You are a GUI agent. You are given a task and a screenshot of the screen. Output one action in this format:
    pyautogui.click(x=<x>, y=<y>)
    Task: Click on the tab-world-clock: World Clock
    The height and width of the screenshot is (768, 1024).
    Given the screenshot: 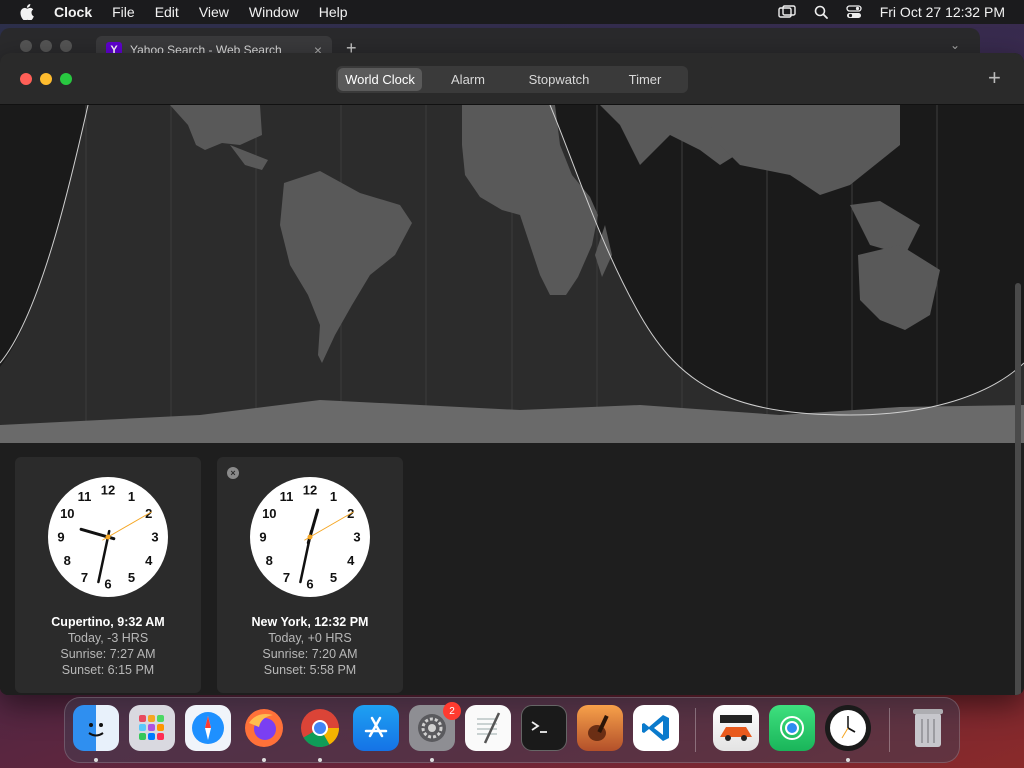 What is the action you would take?
    pyautogui.click(x=380, y=79)
    